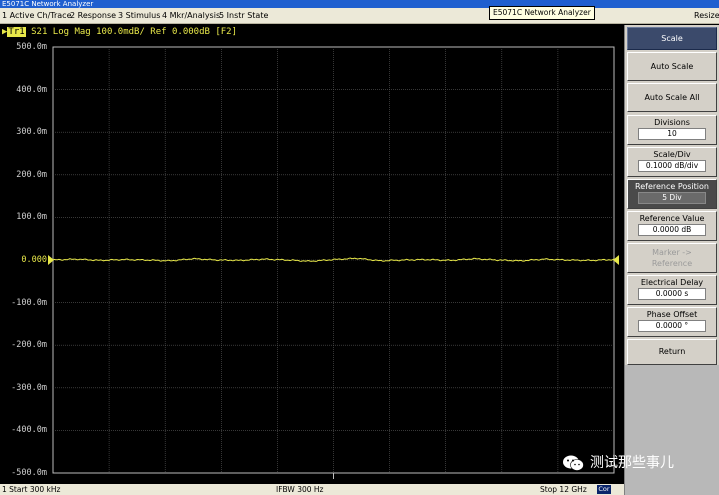 This screenshot has height=495, width=719. Describe the element at coordinates (31, 47) in the screenshot. I see `y-axis-tick-label: 500.0m` at that location.